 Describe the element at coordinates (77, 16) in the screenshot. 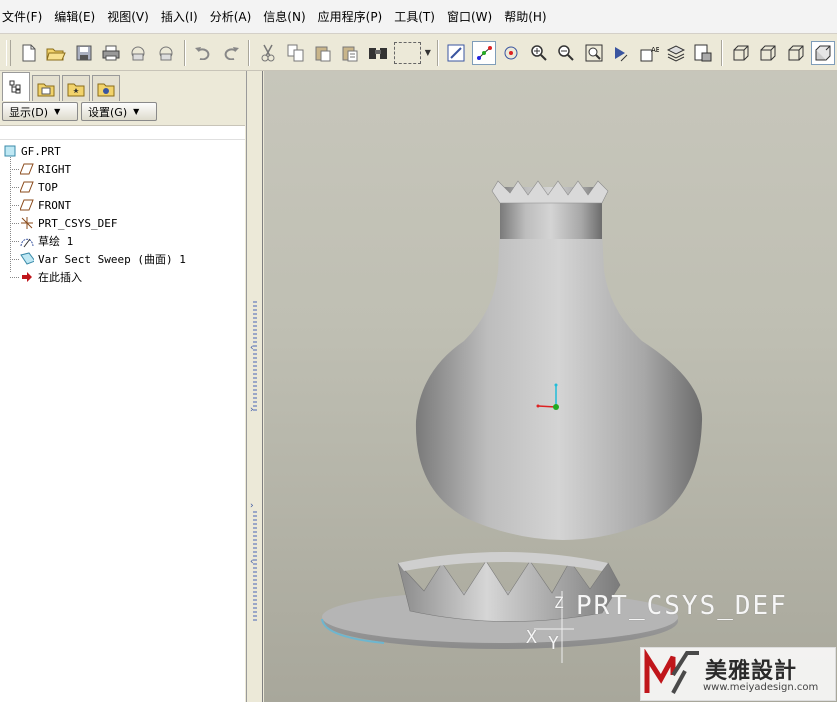

I see `menu-edit: 编辑(E)` at that location.